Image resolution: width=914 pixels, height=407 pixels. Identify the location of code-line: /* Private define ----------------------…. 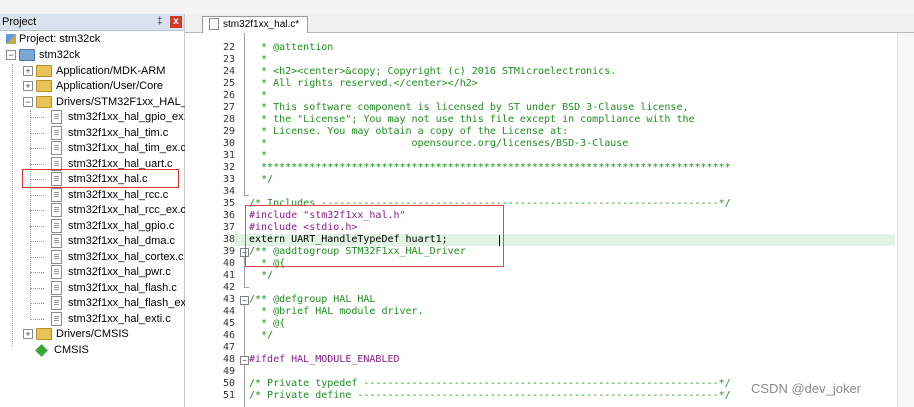
(490, 396).